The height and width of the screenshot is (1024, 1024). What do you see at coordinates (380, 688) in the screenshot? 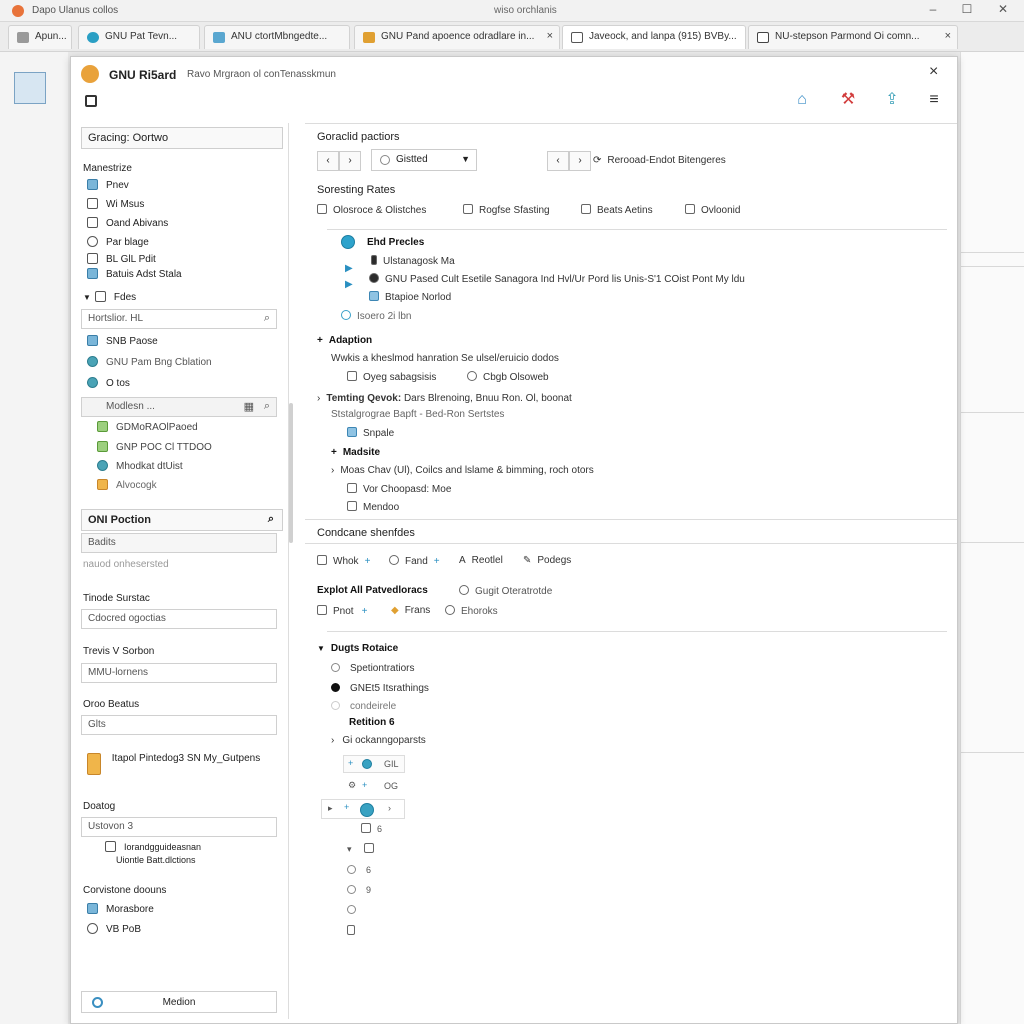
I see `radio-option: GNEt5 Itsrathings` at bounding box center [380, 688].